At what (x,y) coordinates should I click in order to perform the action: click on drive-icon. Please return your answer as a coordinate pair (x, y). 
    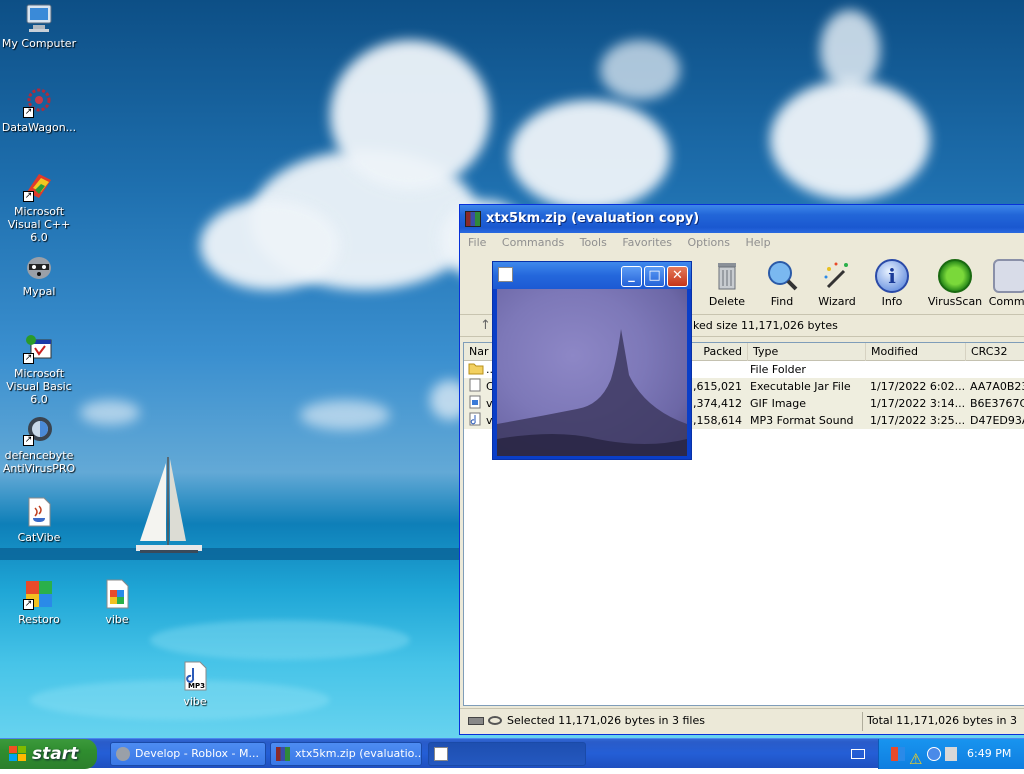
    Looking at the image, I should click on (476, 721).